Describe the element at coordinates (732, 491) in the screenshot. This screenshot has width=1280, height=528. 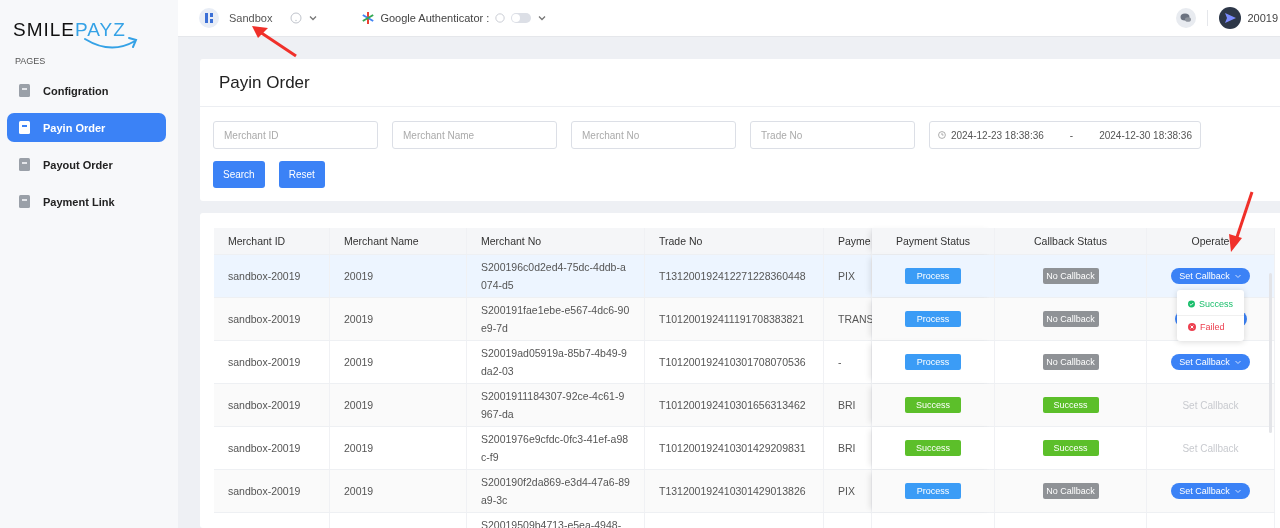
I see `table-cell: T131200192410301429013826` at that location.